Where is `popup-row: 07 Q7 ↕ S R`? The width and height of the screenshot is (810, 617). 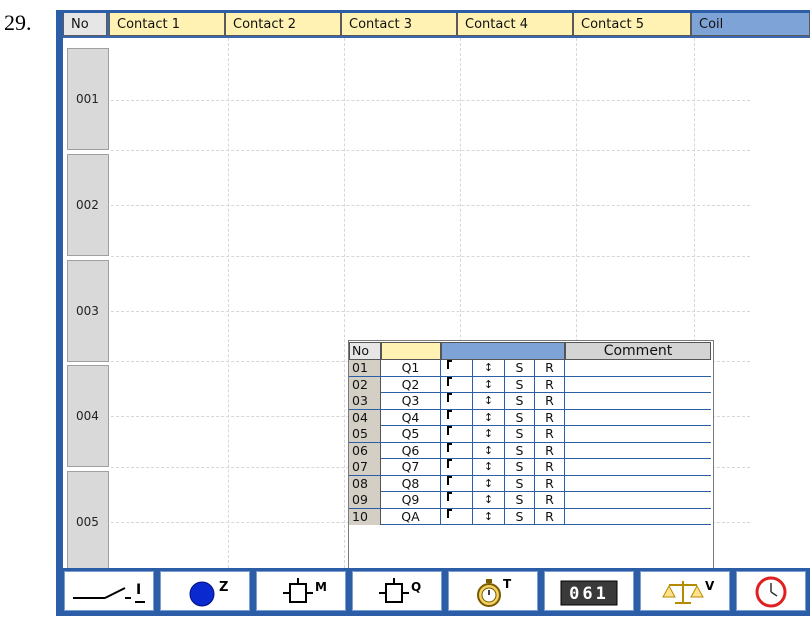 popup-row: 07 Q7 ↕ S R is located at coordinates (530, 467).